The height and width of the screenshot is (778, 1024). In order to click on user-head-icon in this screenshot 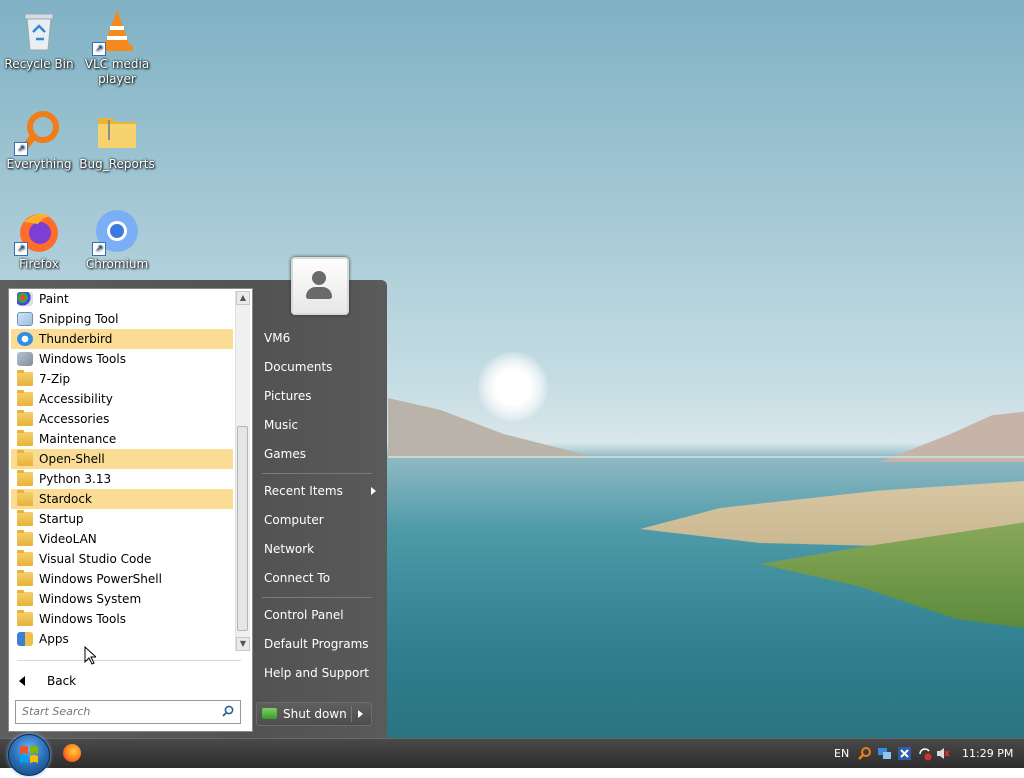, I will do `click(319, 278)`.